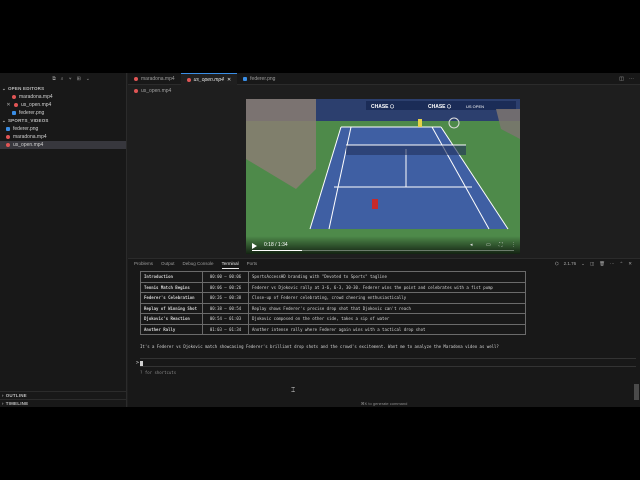  I want to click on editor-actions: ◫ ⋯, so click(626, 79).